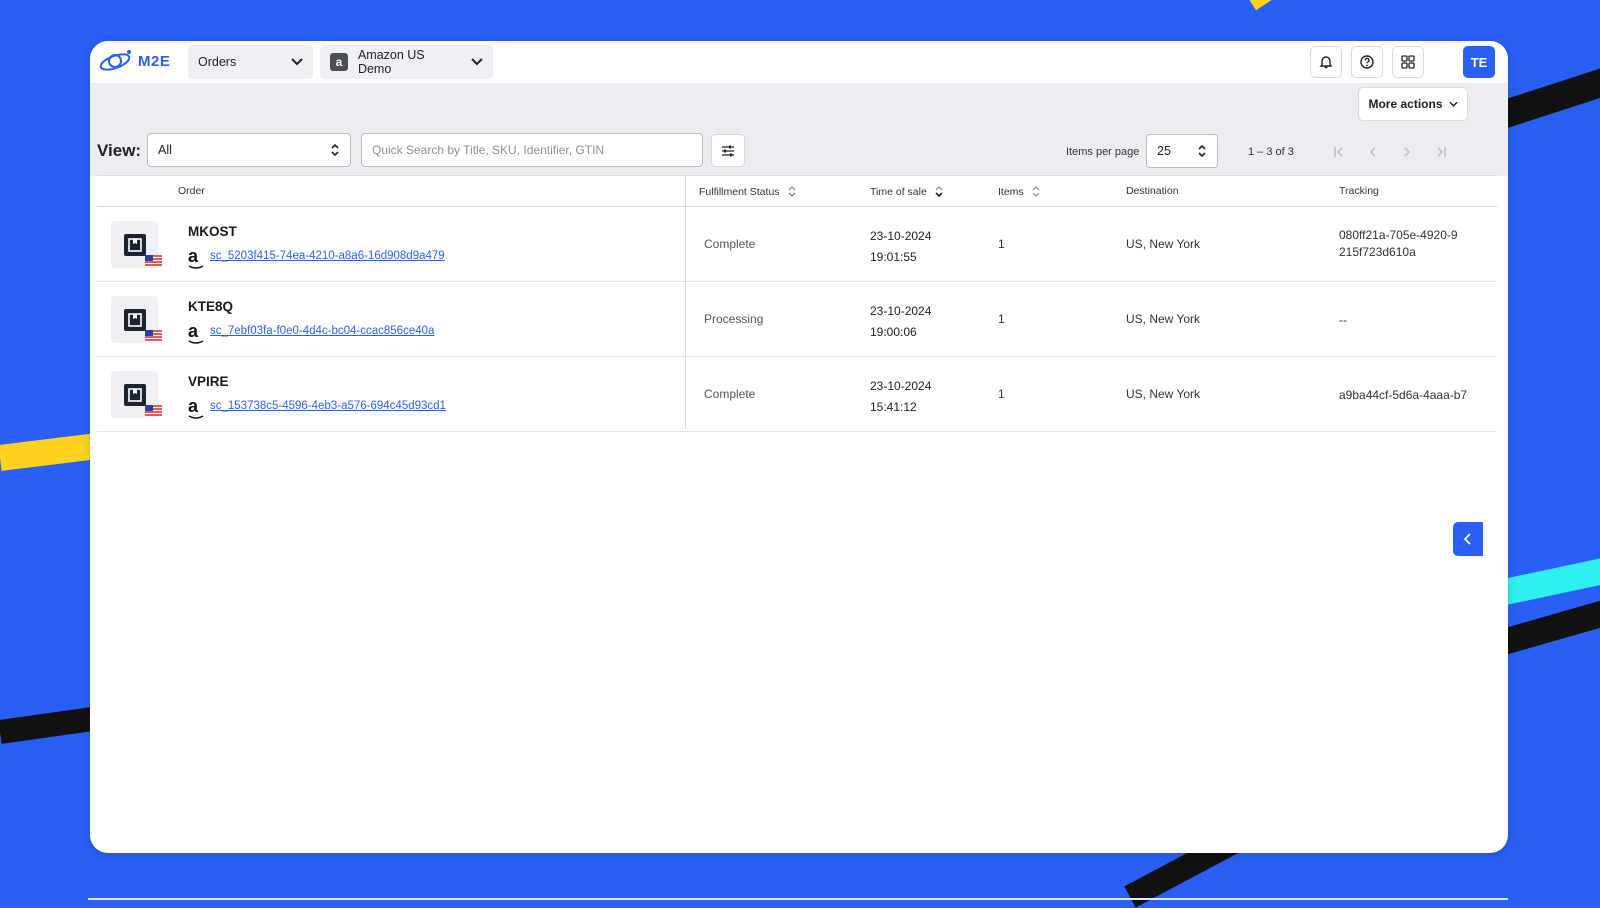 The height and width of the screenshot is (908, 1600). I want to click on items-per-page-label: Items per page, so click(1103, 152).